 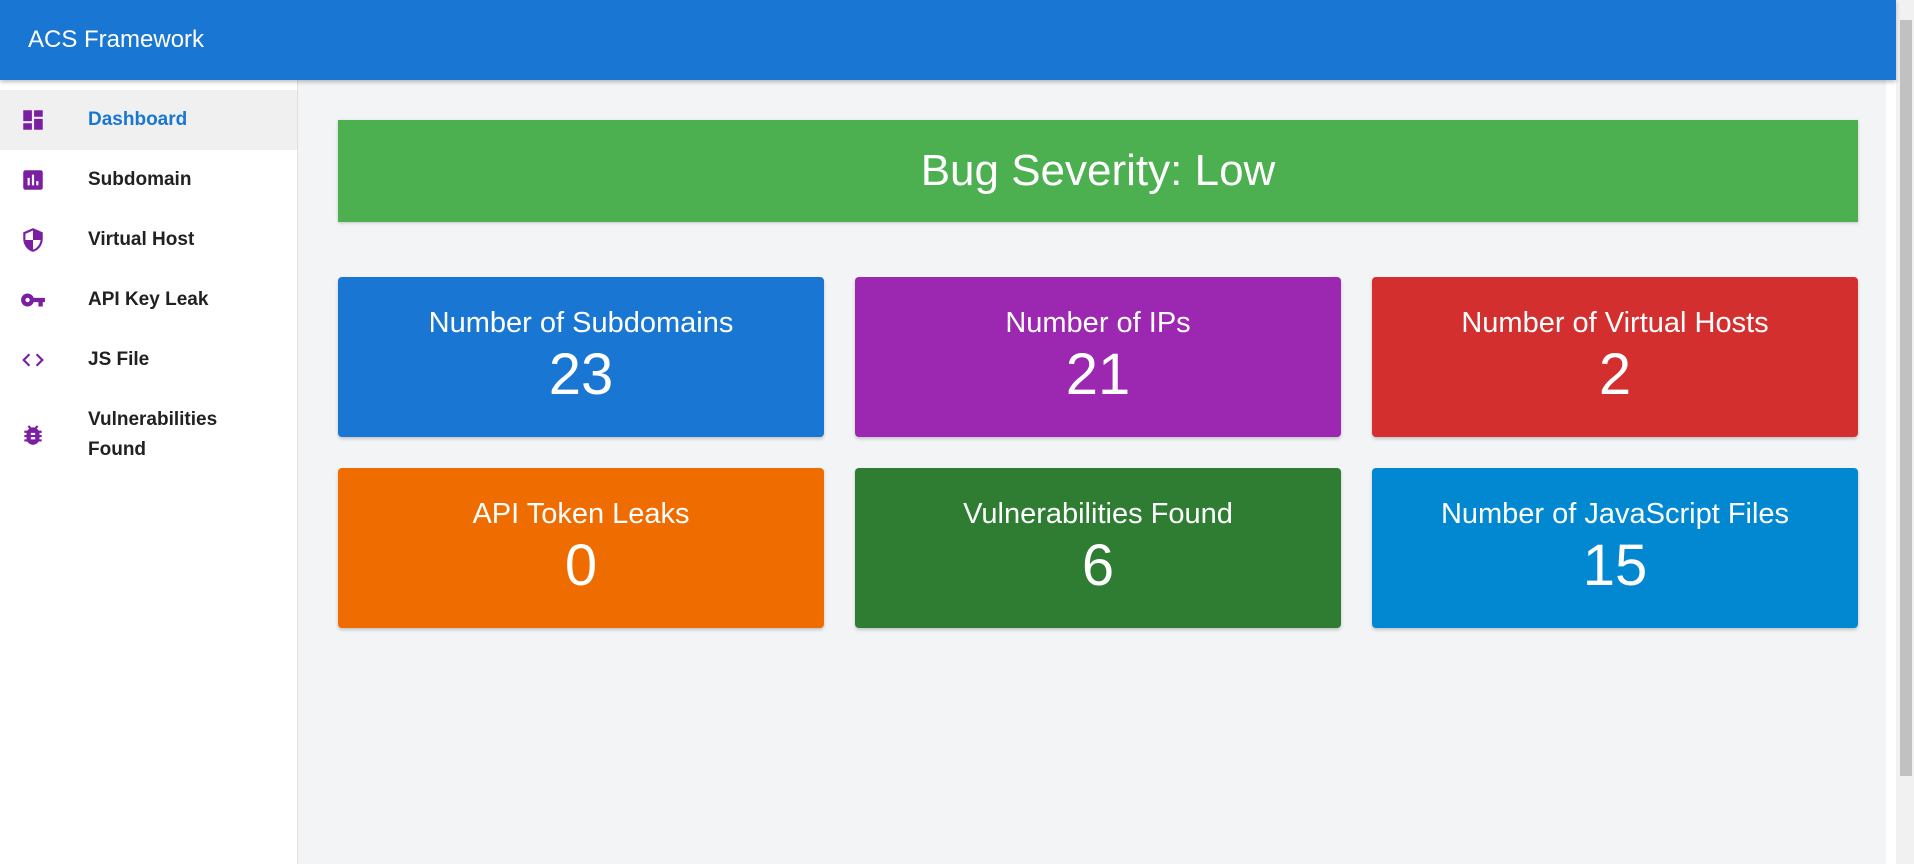 I want to click on bug-severity-banner: Bug Severity: Low, so click(x=1098, y=171).